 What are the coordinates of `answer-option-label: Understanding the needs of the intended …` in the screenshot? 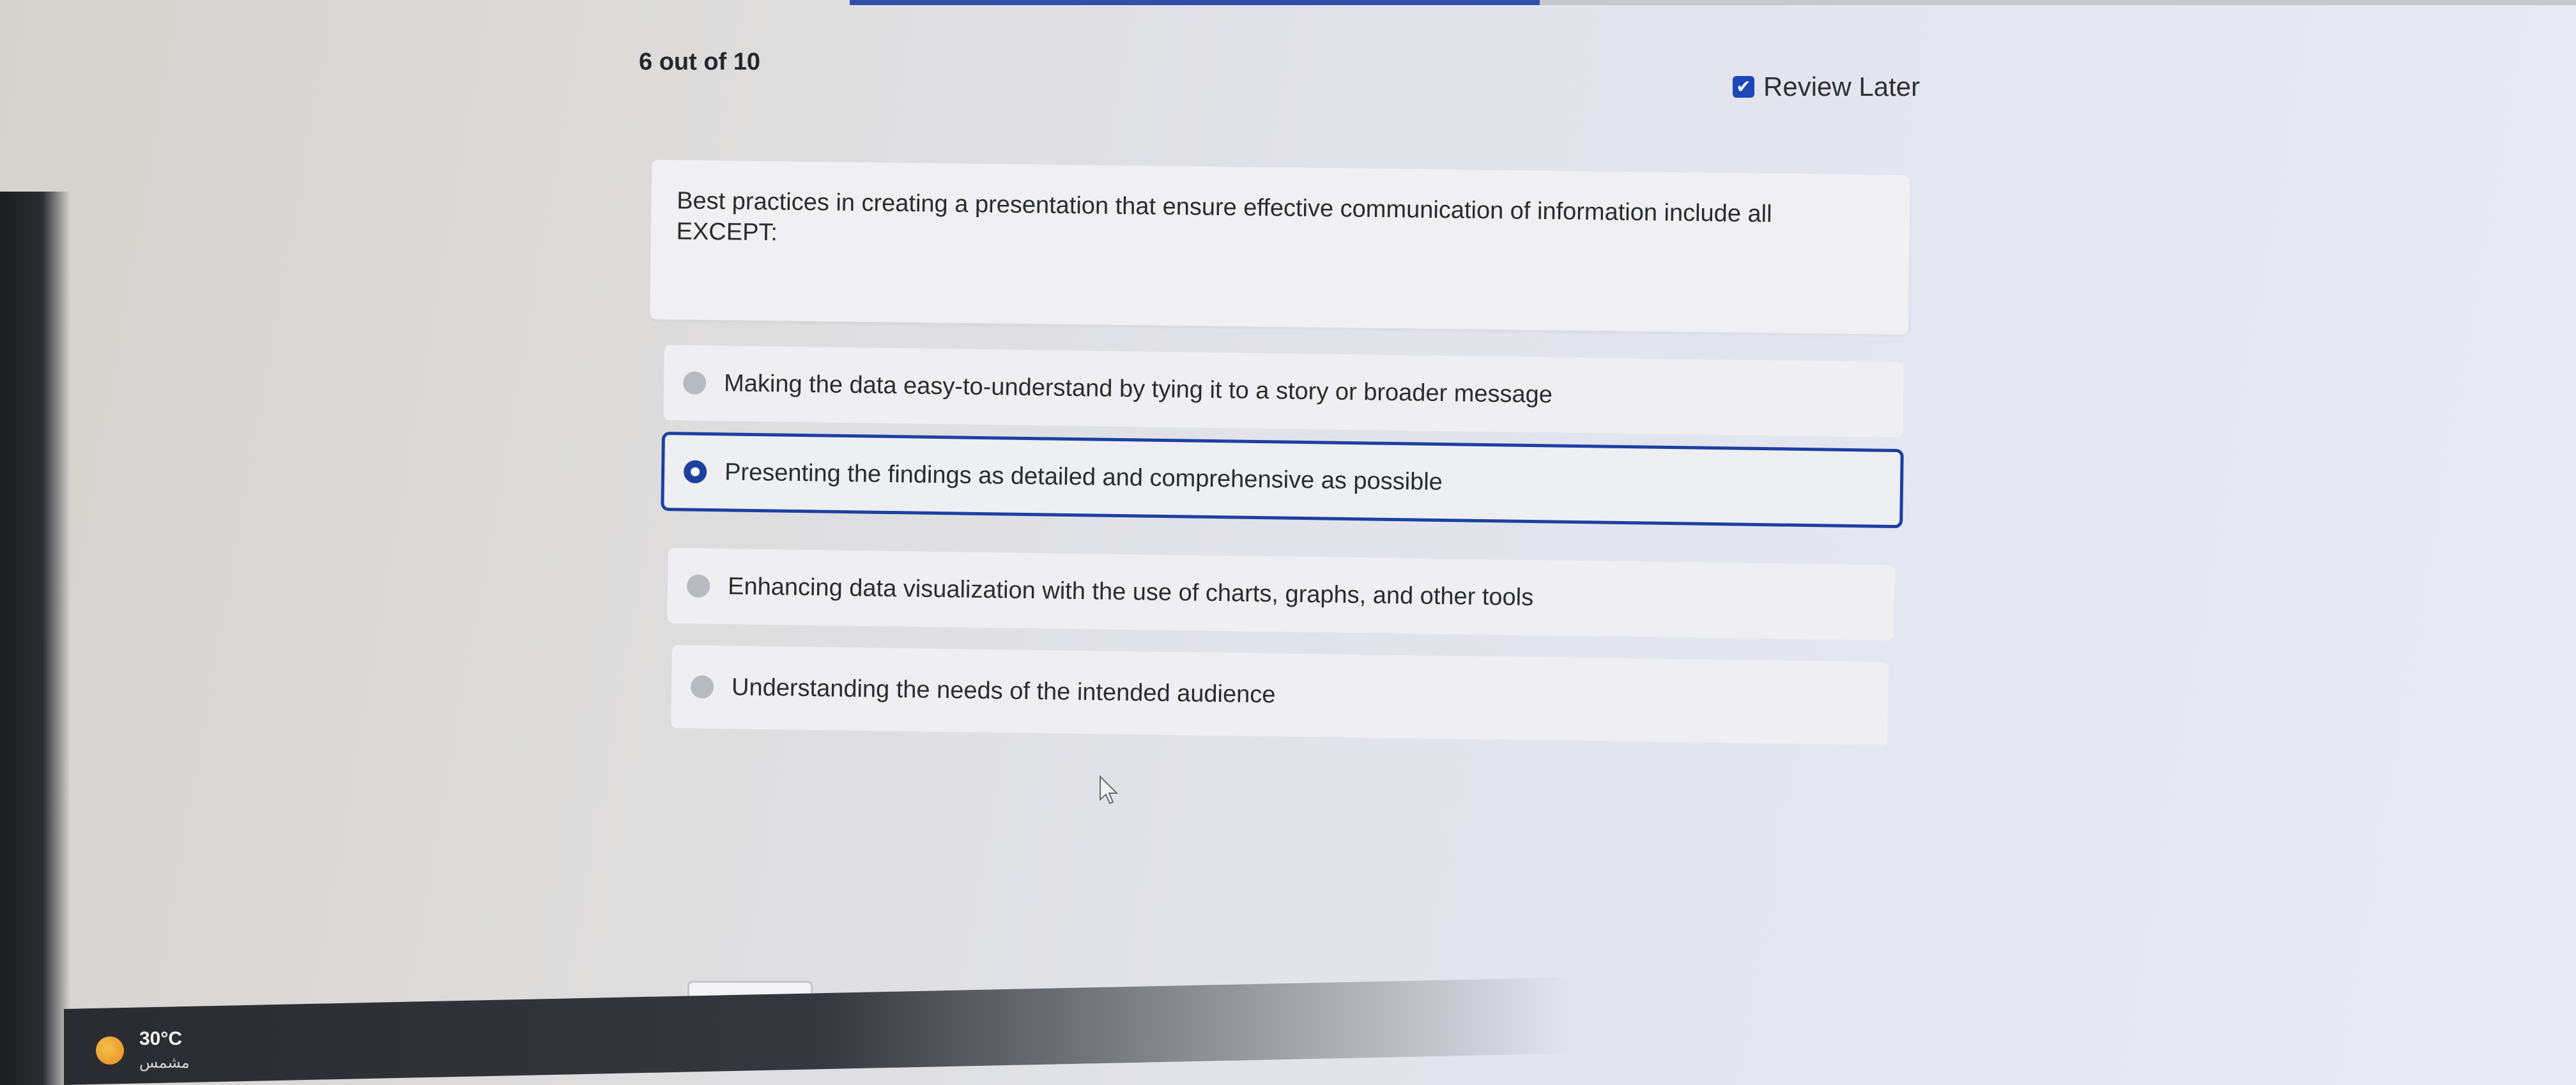 It's located at (1003, 690).